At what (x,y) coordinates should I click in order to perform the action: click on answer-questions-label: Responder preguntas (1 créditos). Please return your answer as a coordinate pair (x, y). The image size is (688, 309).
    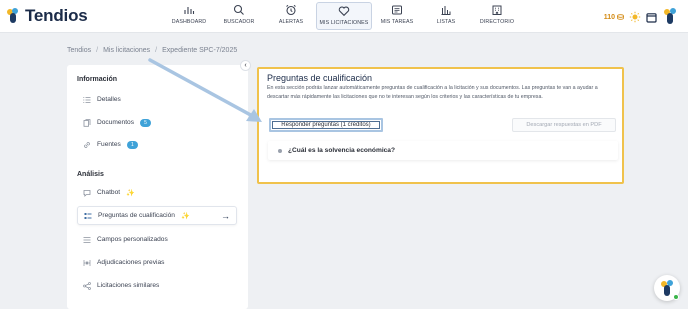
    Looking at the image, I should click on (326, 125).